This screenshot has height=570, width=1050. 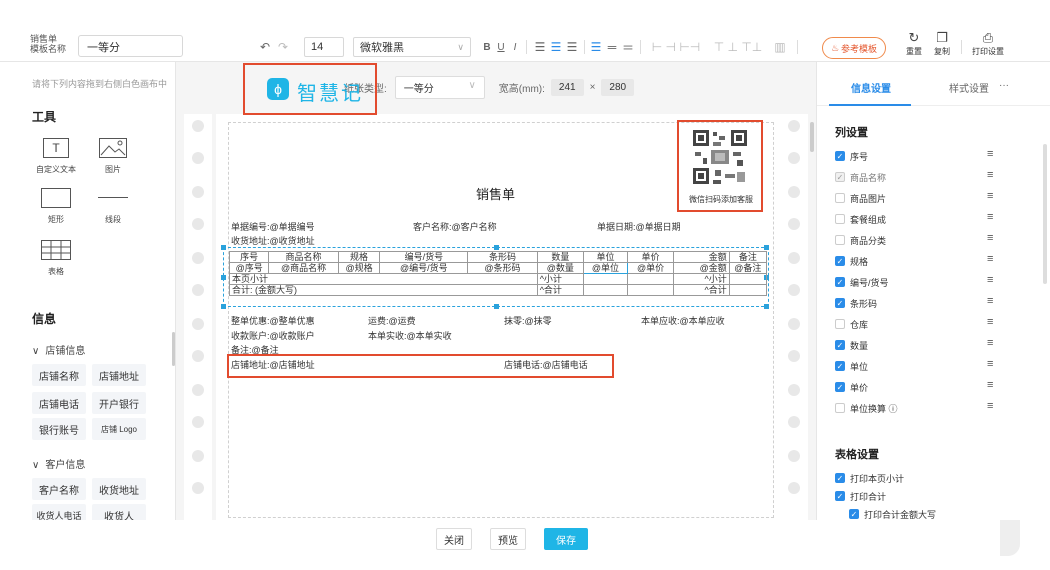 What do you see at coordinates (560, 268) in the screenshot?
I see `data-cell: @数量` at bounding box center [560, 268].